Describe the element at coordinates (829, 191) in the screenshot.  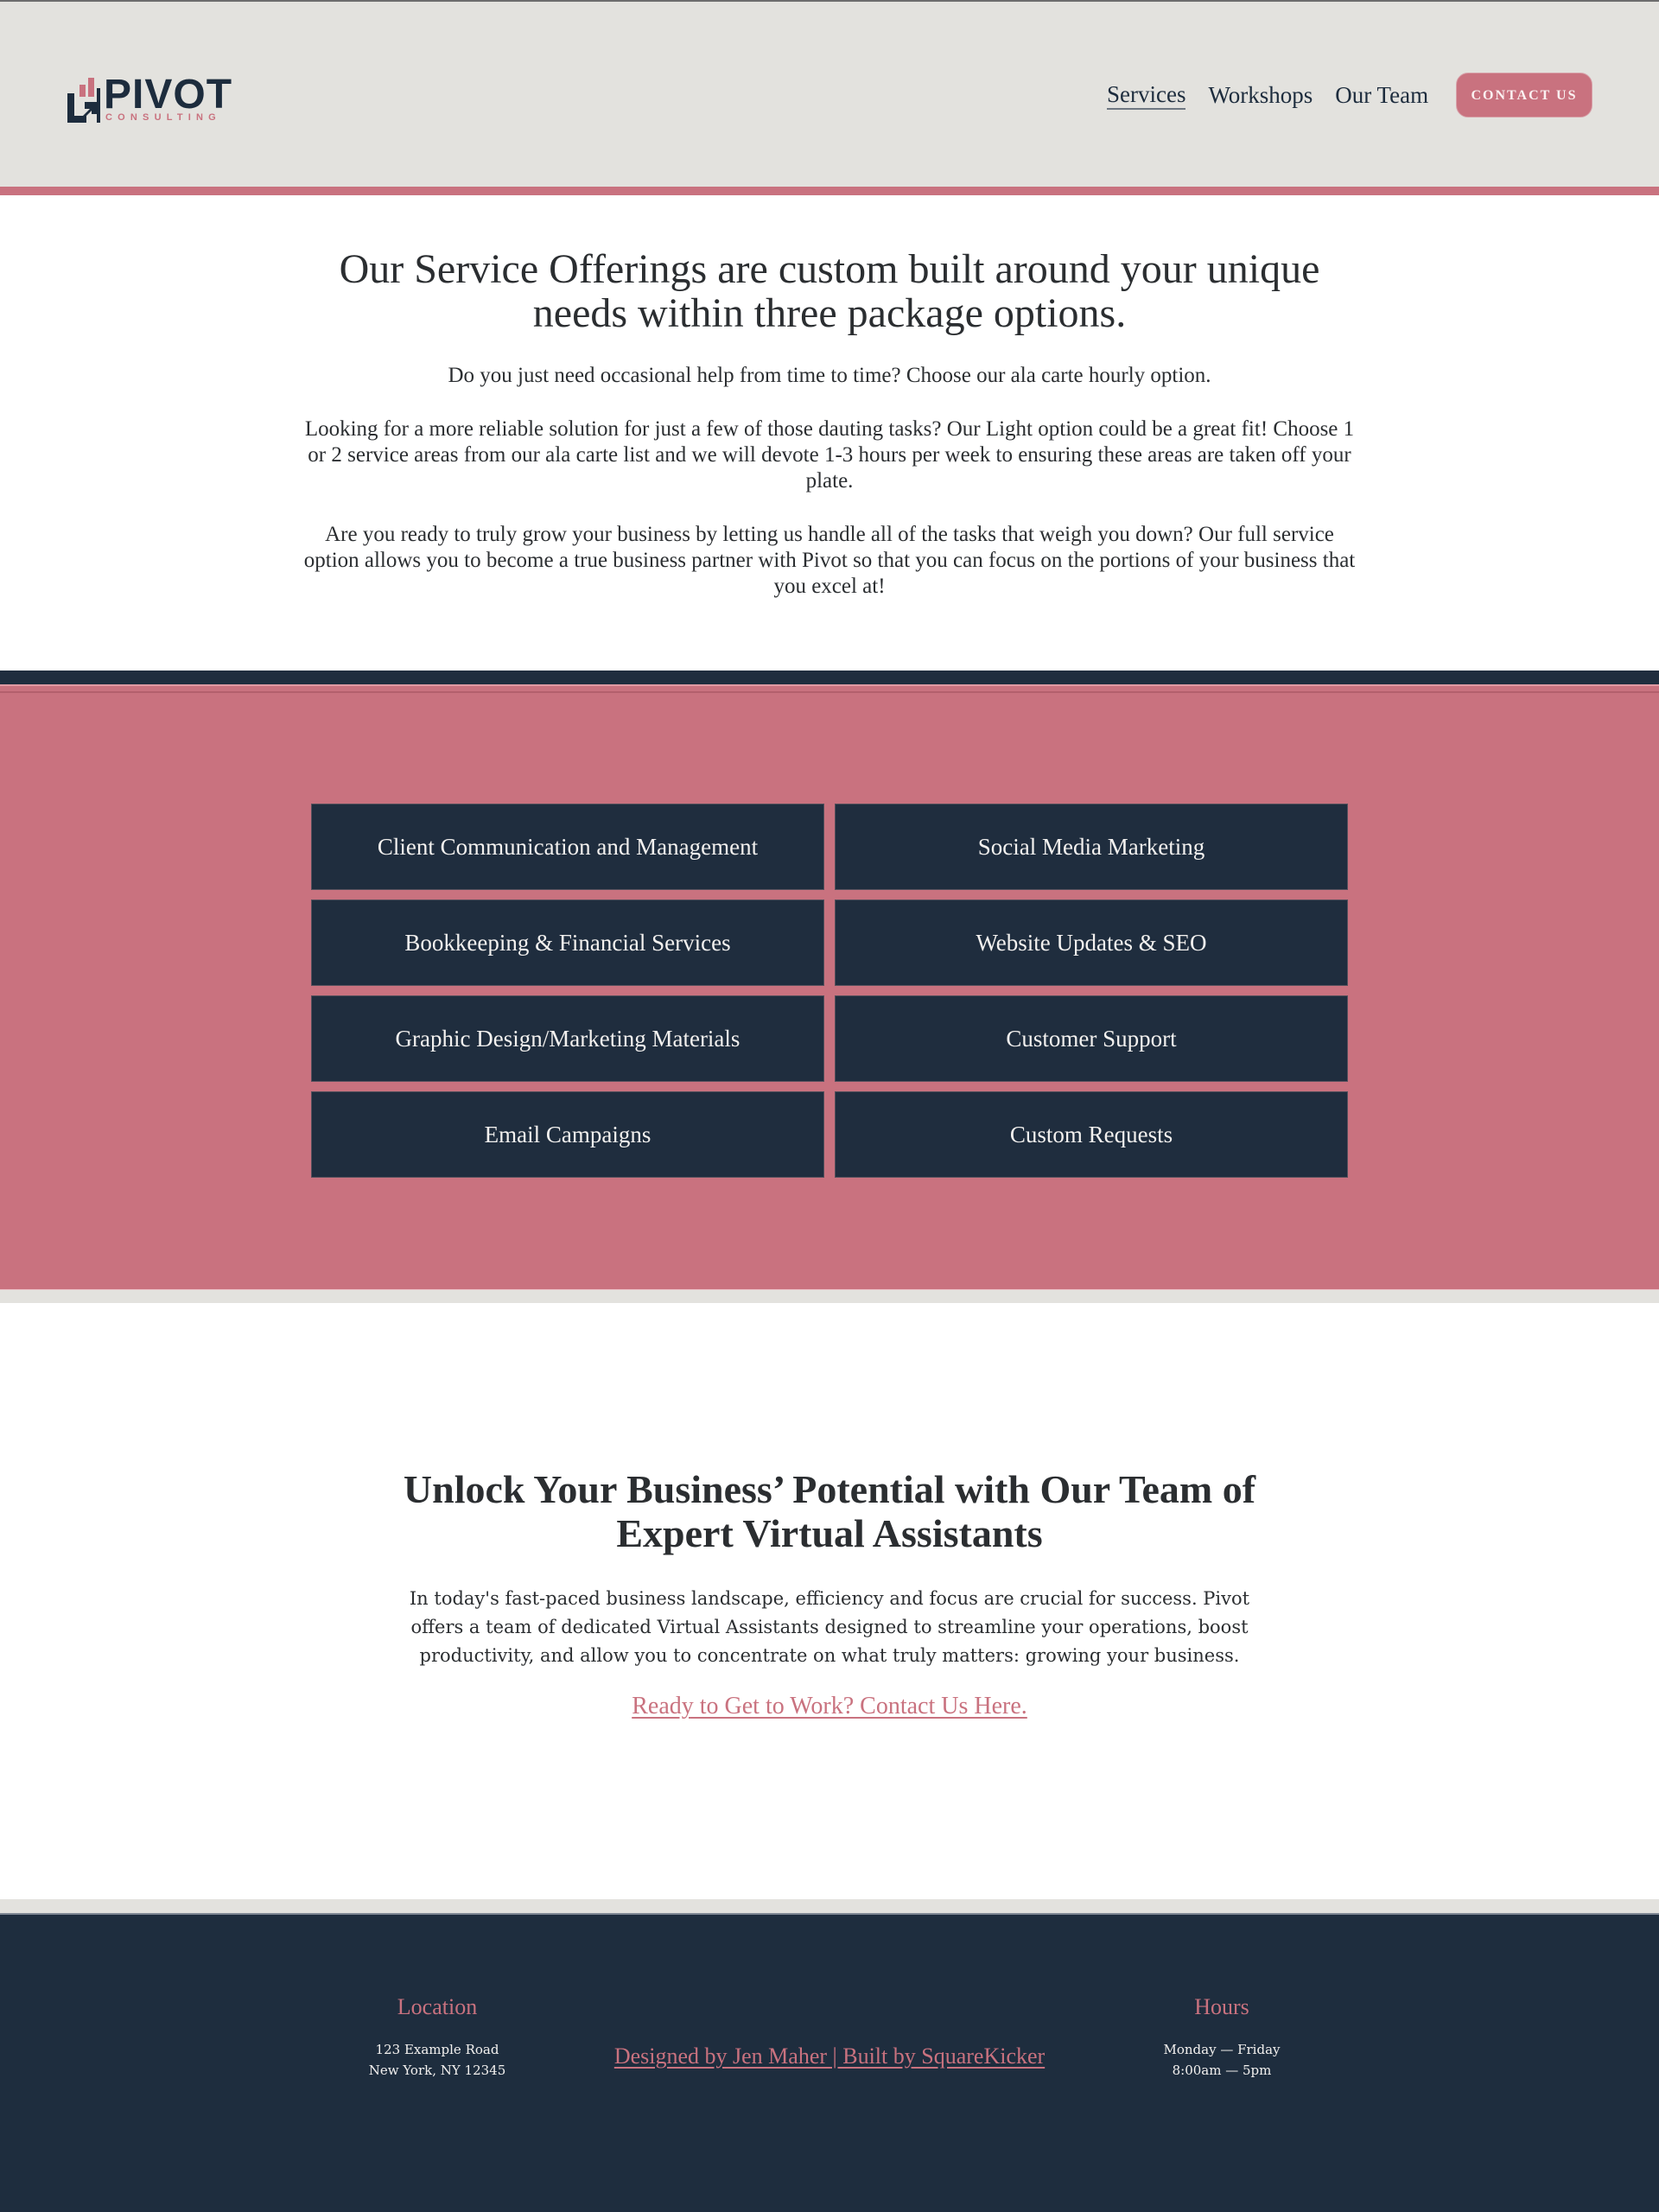
I see `header-accent-stripe` at that location.